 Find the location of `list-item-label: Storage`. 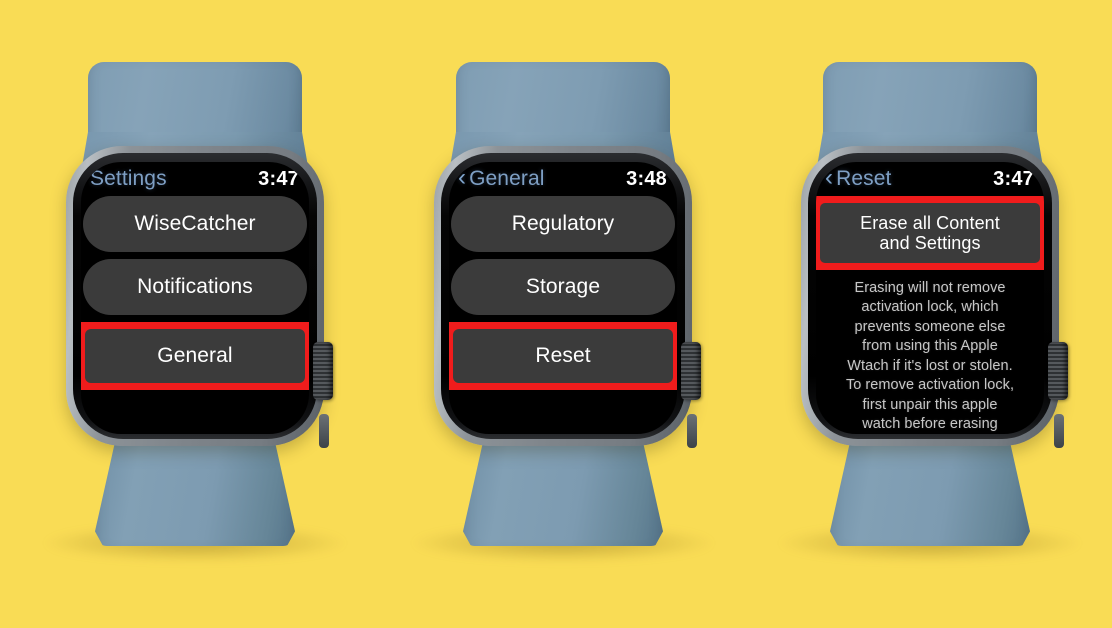

list-item-label: Storage is located at coordinates (563, 287).